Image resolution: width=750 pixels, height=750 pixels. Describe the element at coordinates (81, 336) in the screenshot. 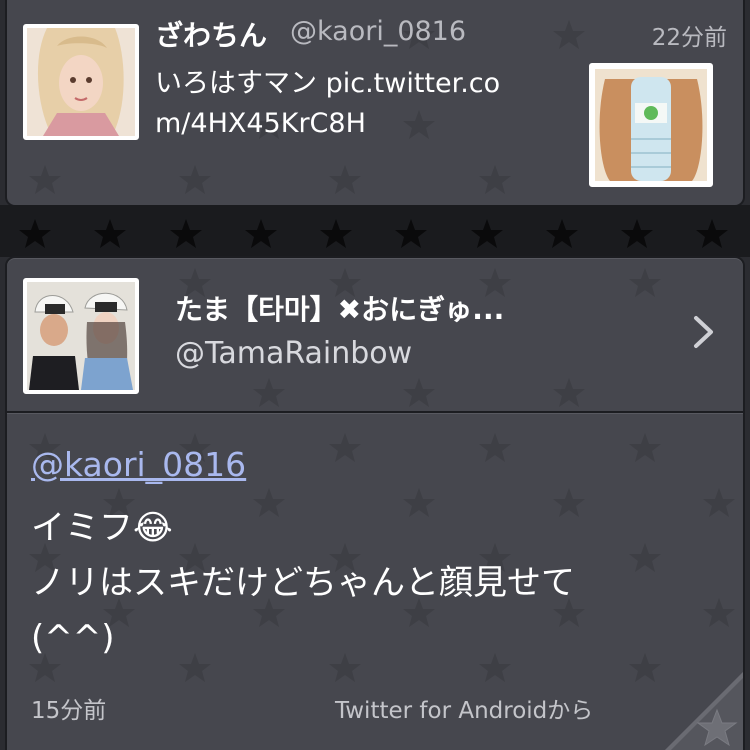

I see `author-avatar` at that location.